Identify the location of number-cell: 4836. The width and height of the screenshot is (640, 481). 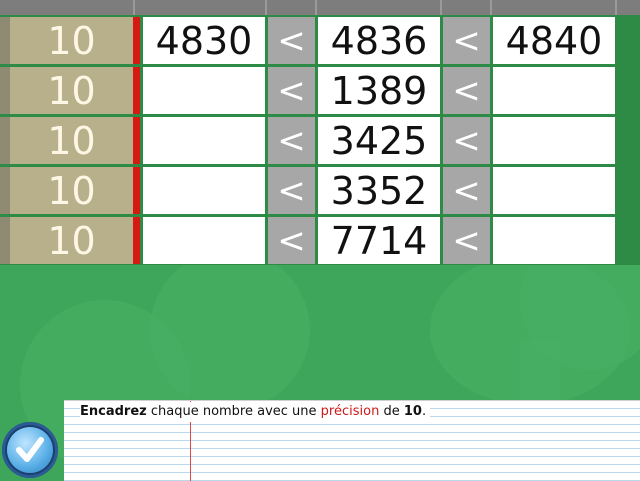
(379, 40).